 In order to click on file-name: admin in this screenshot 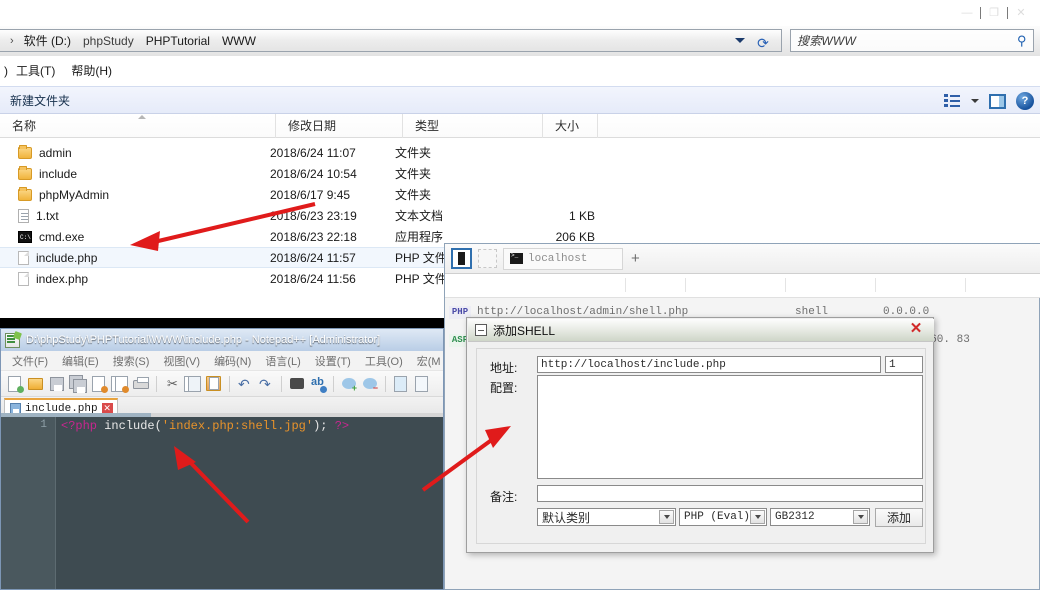, I will do `click(55, 152)`.